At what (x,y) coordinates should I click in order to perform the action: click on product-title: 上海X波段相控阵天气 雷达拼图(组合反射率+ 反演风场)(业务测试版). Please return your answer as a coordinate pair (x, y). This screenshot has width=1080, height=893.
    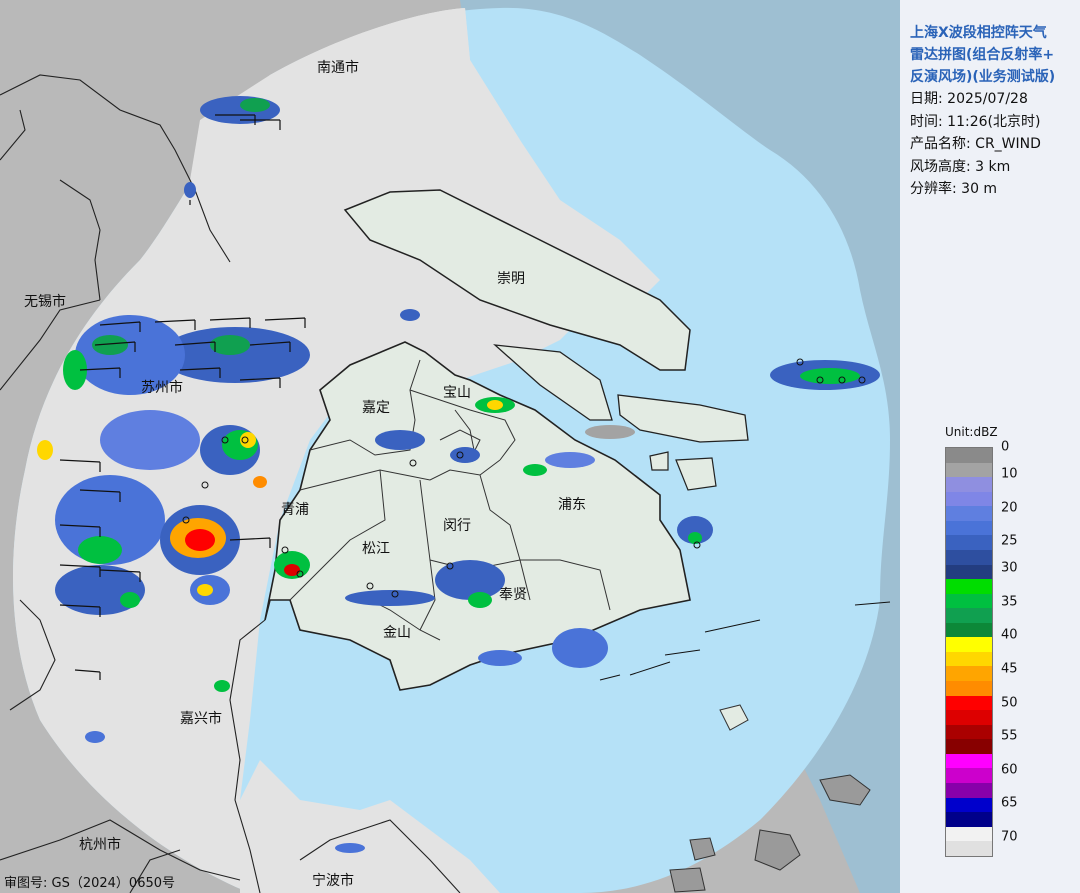
    Looking at the image, I should click on (995, 55).